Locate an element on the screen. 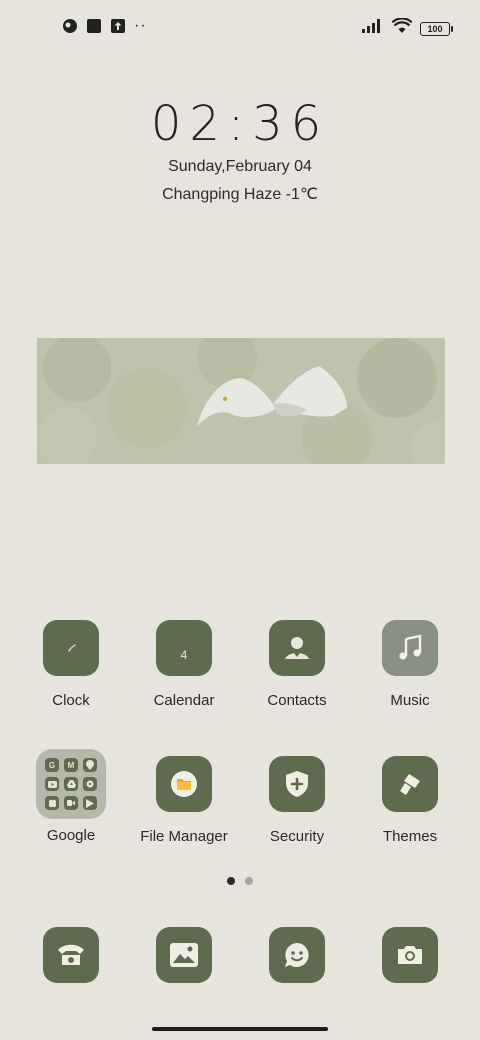  folder-google: G M Google is located at coordinates (71, 796).